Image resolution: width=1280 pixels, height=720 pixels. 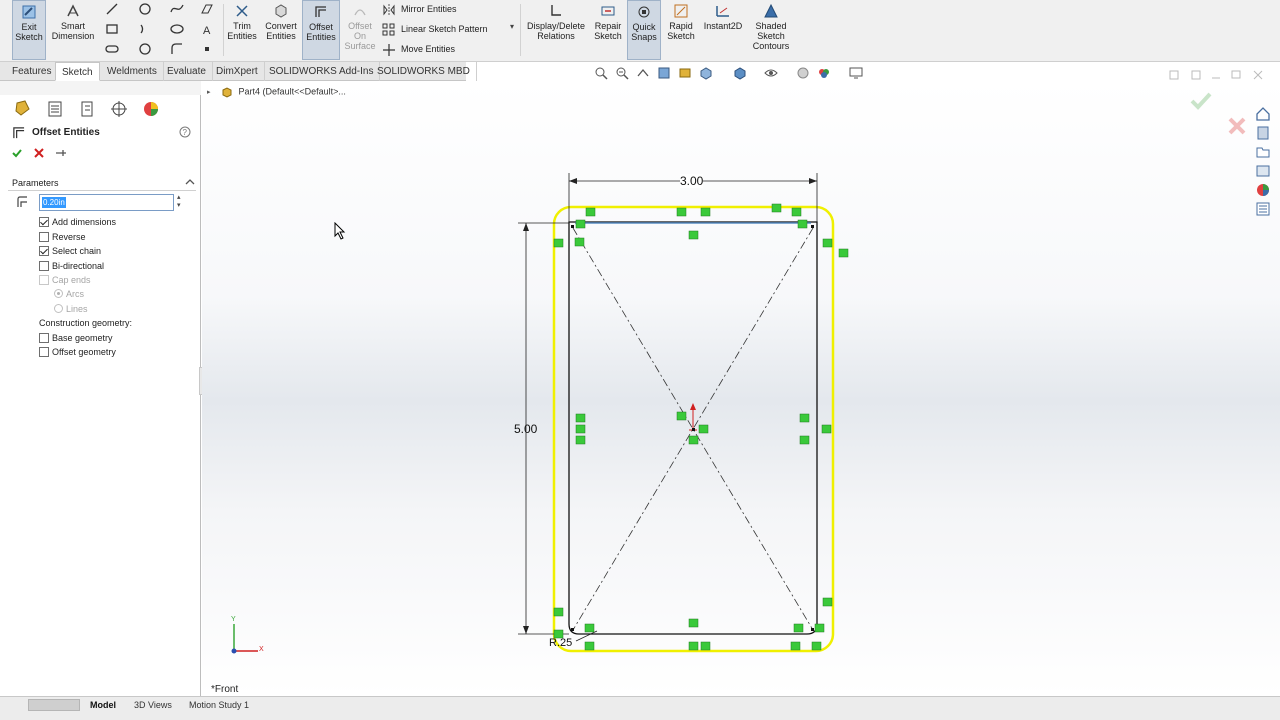 I want to click on panel-splitter, so click(x=100, y=88).